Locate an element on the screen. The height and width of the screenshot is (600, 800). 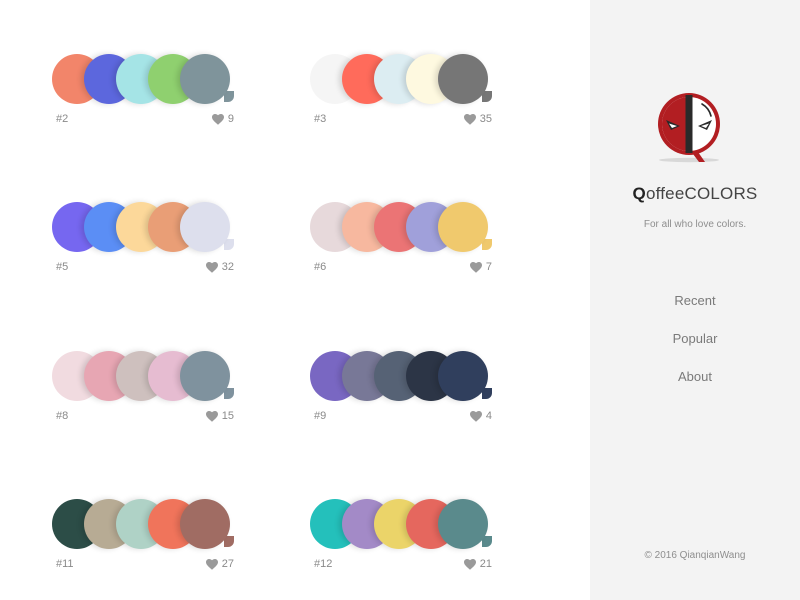
nav-item-about: About is located at coordinates (695, 376).